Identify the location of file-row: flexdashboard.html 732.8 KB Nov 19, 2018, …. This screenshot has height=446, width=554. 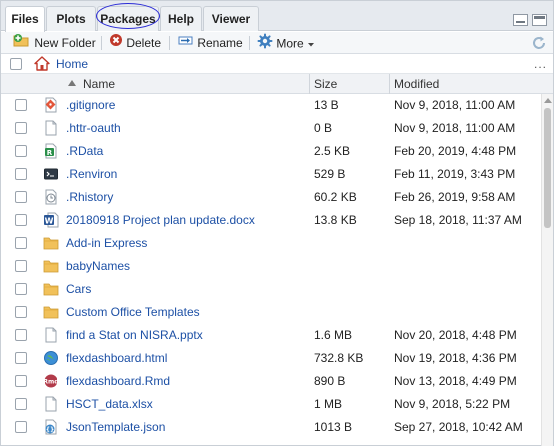
(271, 358).